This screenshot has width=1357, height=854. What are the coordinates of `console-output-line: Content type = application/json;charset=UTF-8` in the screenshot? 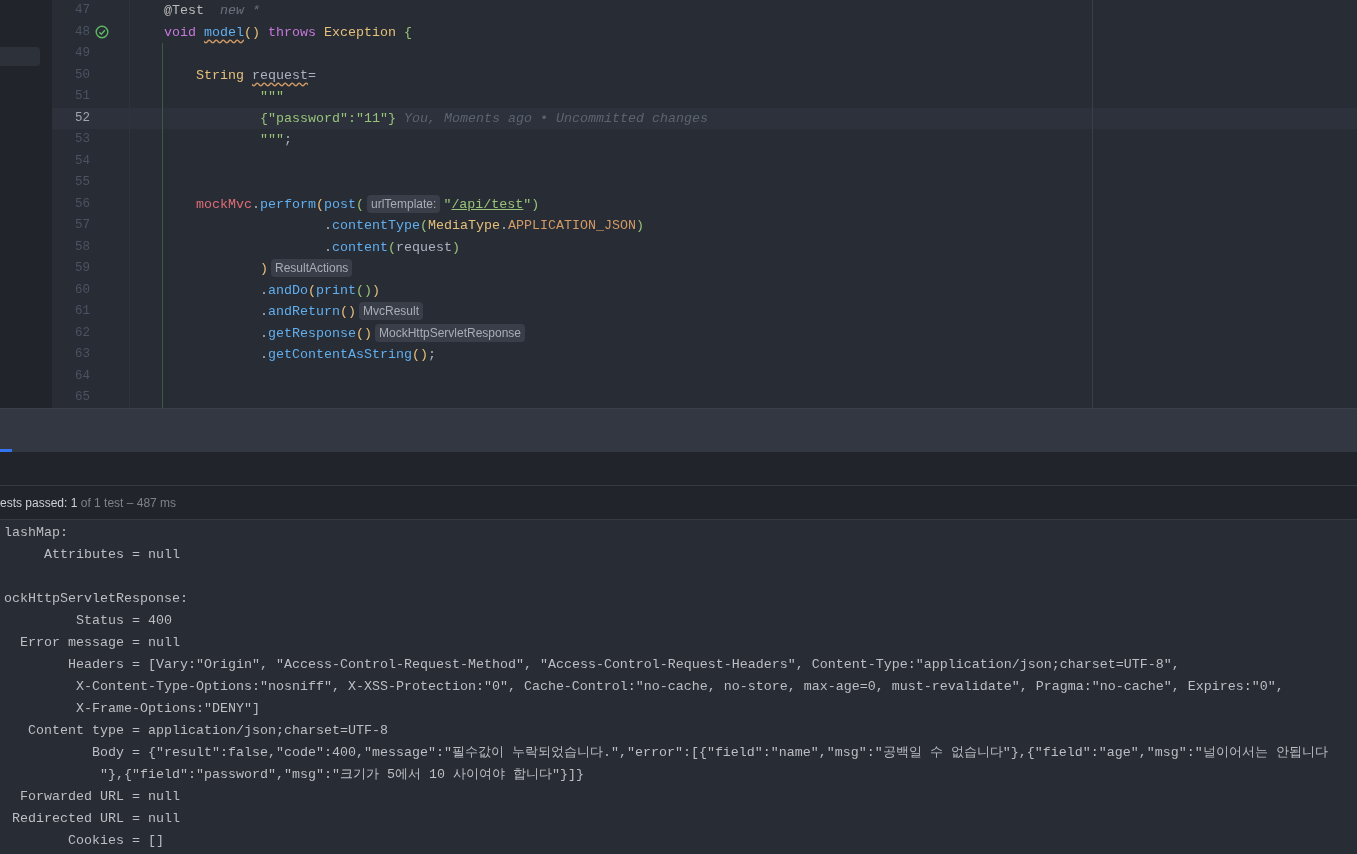 It's located at (208, 730).